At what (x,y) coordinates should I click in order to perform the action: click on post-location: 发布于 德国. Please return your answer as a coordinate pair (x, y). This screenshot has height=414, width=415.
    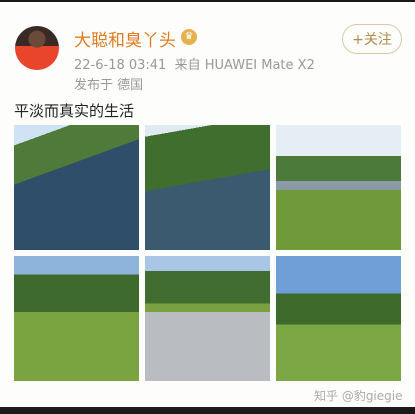
    Looking at the image, I should click on (109, 85).